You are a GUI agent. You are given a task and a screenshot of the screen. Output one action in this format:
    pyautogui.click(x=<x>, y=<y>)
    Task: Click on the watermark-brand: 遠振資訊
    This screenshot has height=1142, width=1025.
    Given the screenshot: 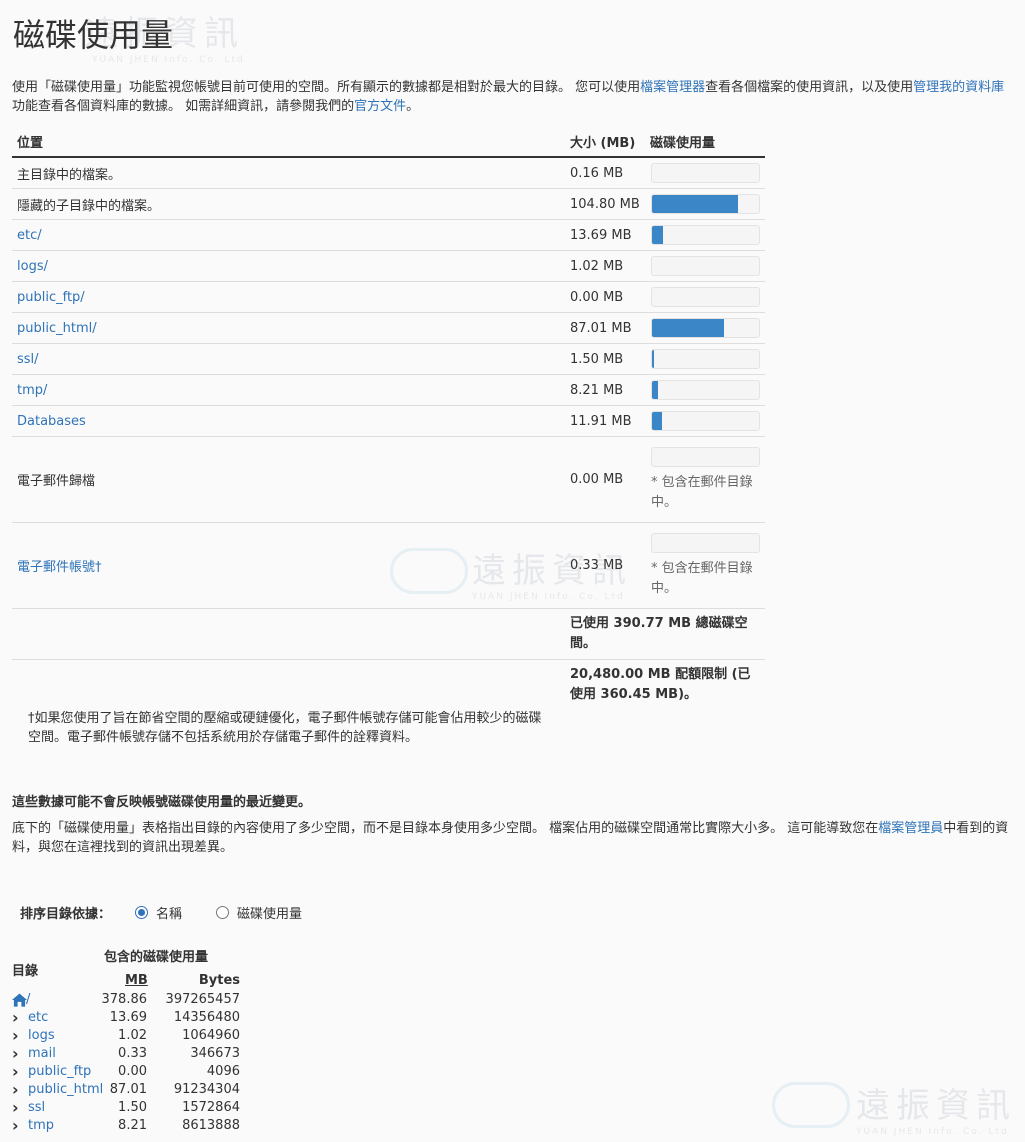 What is the action you would take?
    pyautogui.click(x=936, y=1106)
    